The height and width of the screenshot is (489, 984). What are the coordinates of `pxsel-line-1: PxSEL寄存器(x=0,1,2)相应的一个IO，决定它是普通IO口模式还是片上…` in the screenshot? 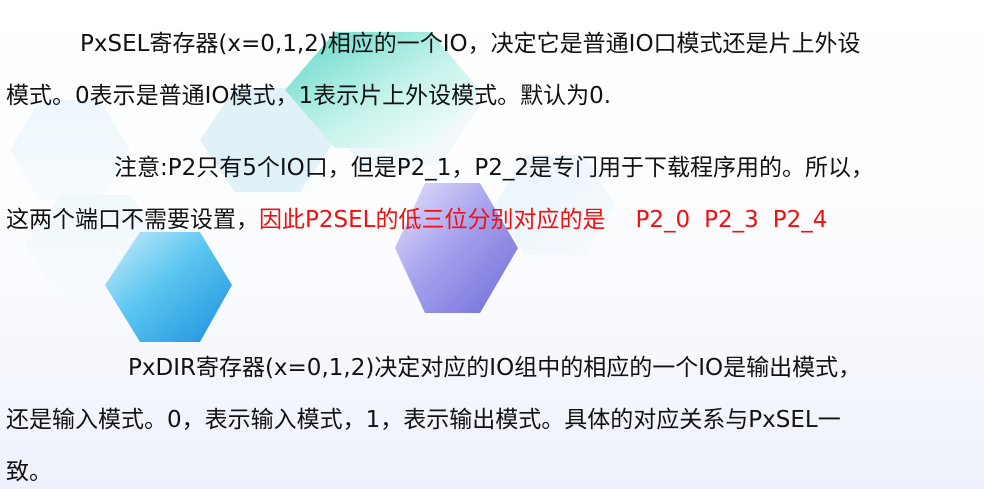 It's located at (470, 44).